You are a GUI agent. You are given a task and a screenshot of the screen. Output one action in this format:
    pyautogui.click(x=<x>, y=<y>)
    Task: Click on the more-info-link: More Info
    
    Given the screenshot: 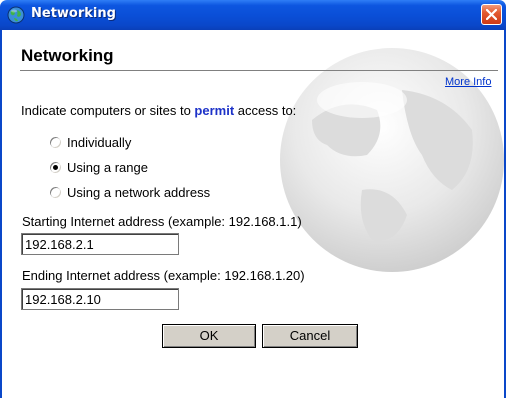 What is the action you would take?
    pyautogui.click(x=468, y=82)
    